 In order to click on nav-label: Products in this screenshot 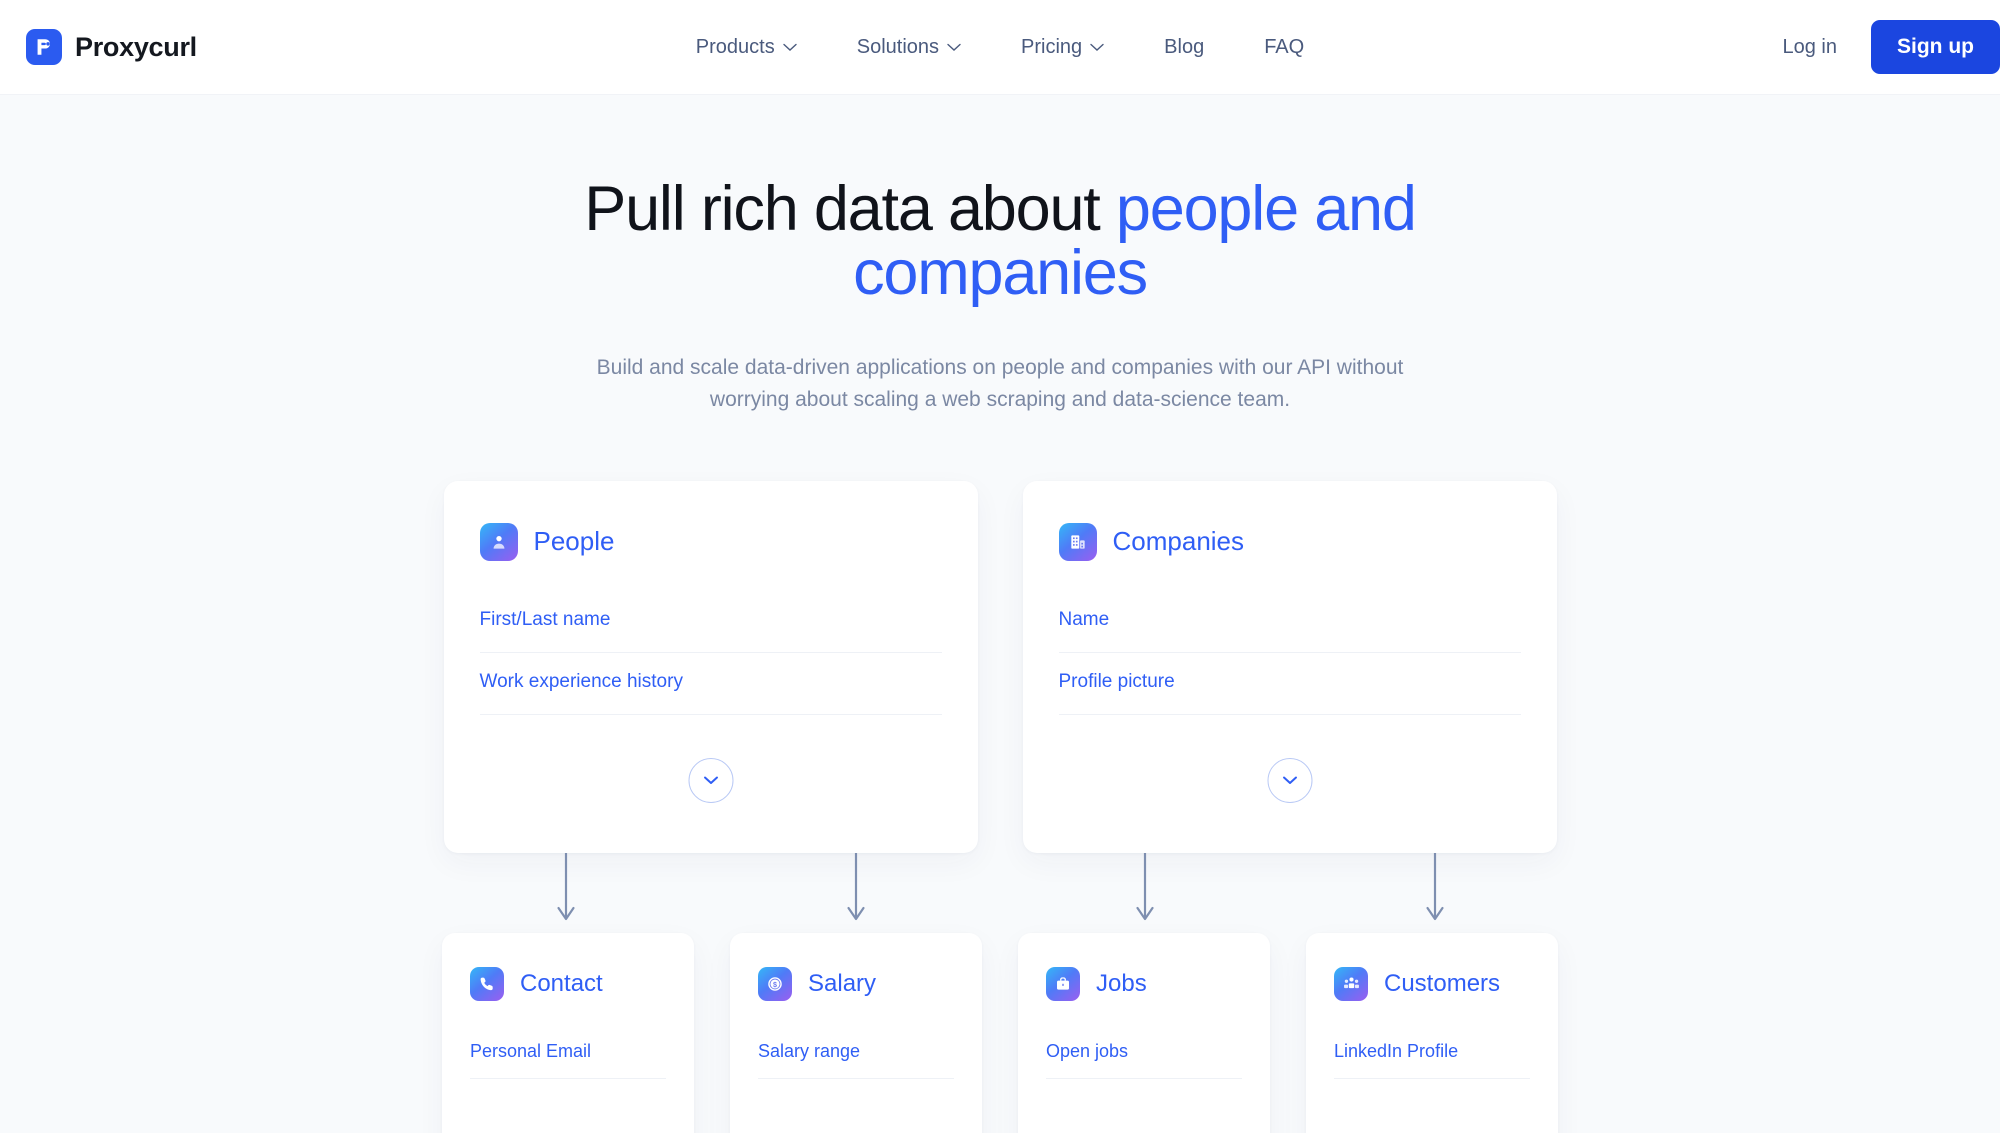, I will do `click(735, 46)`.